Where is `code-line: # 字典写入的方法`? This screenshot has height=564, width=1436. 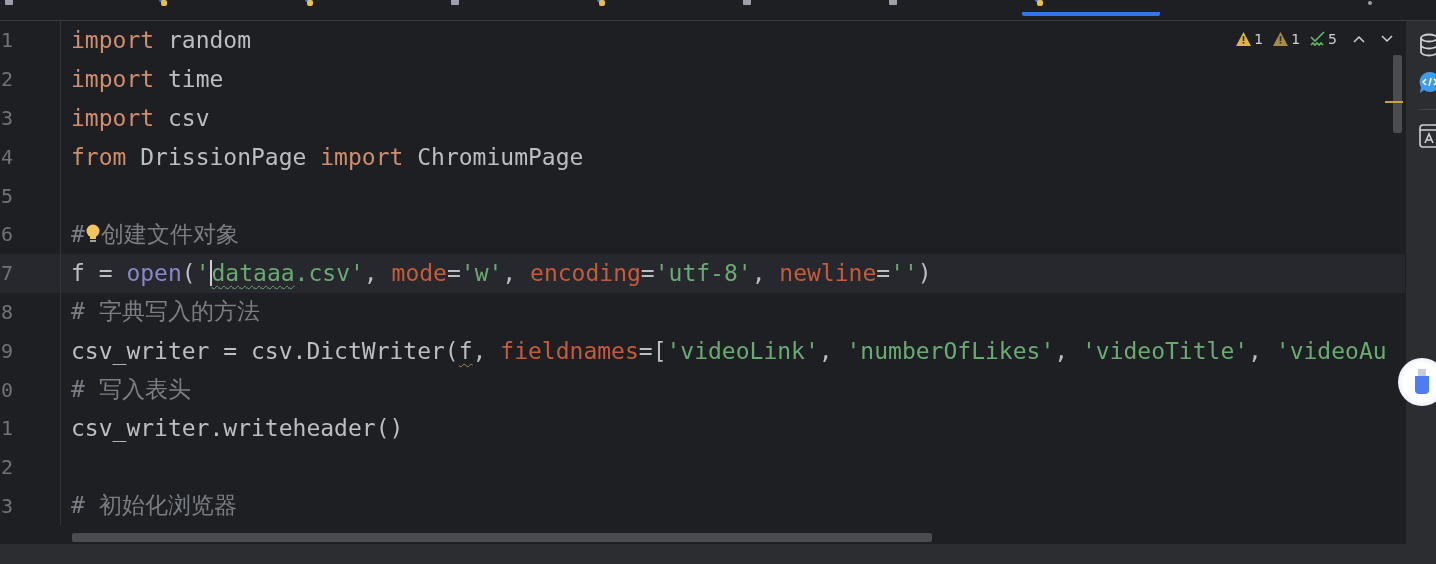 code-line: # 字典写入的方法 is located at coordinates (165, 312).